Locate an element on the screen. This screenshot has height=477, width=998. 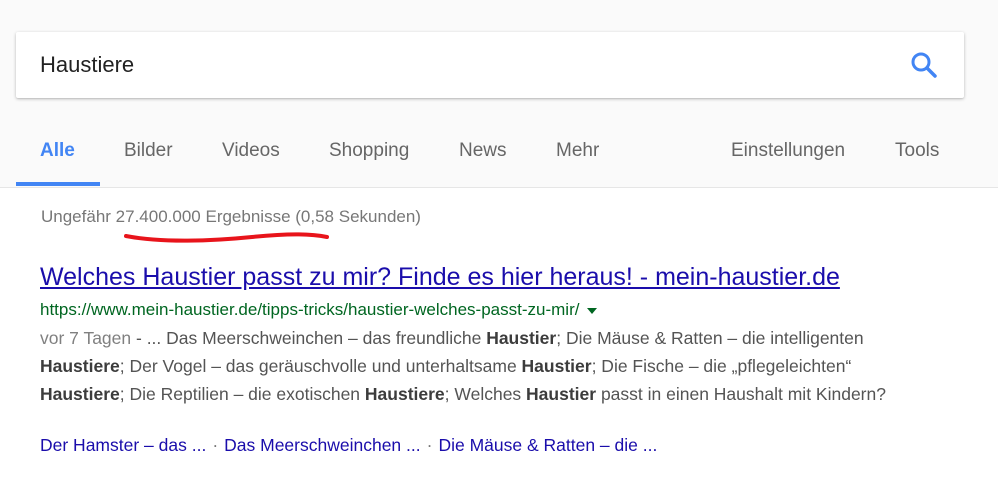
tab-alle: Alle is located at coordinates (57, 151).